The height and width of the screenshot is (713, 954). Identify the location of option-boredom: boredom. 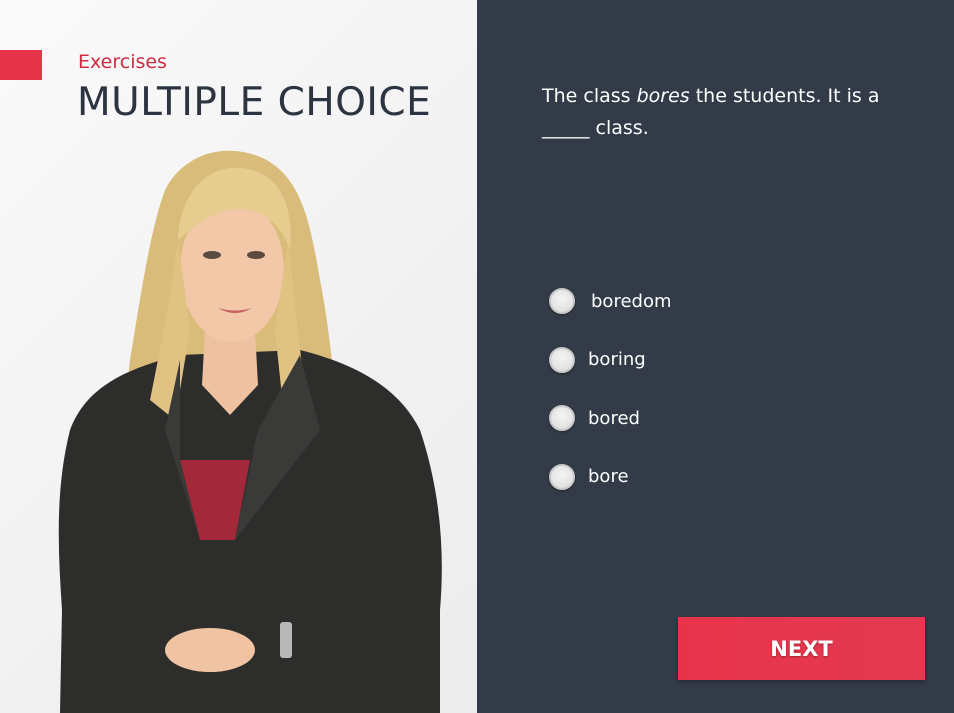
(610, 301).